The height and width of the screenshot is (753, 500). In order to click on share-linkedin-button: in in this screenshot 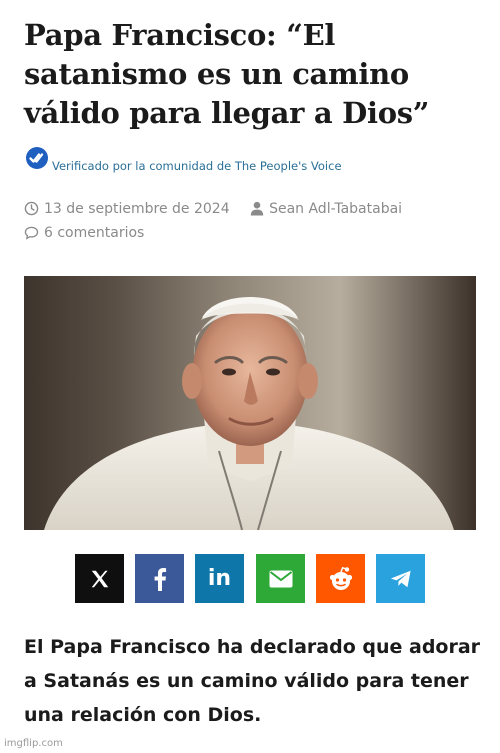, I will do `click(219, 578)`.